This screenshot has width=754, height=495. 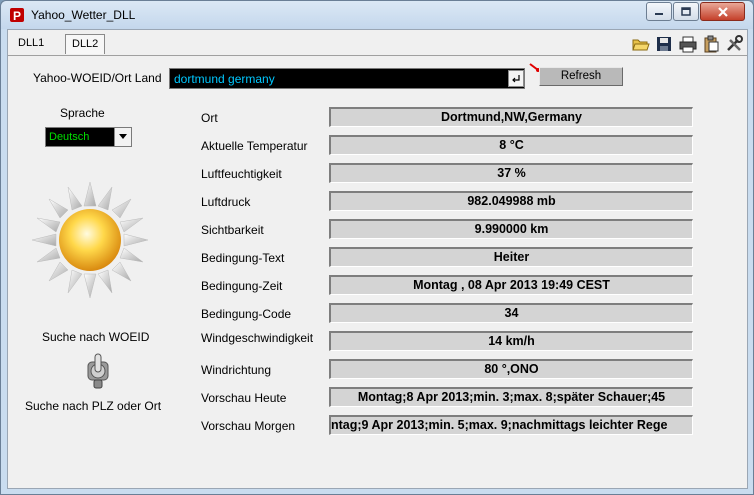 I want to click on svg-text: P, so click(x=17, y=16).